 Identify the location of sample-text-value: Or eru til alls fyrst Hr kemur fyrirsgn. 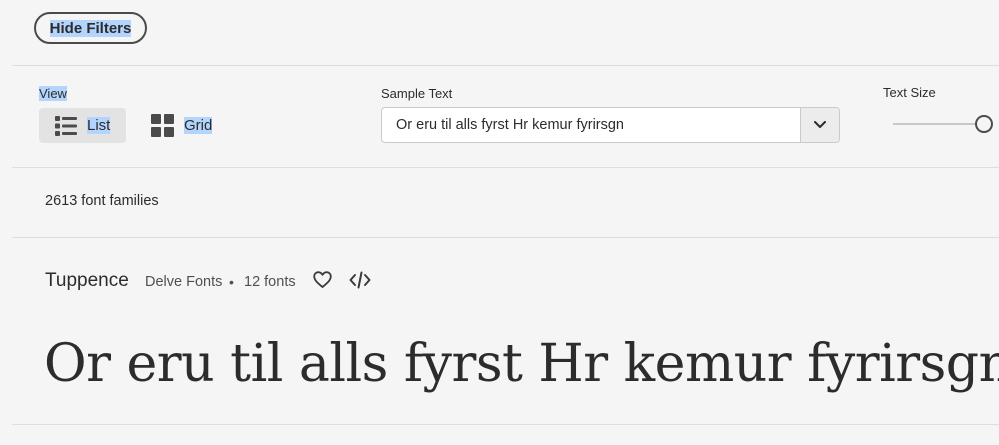
(591, 125).